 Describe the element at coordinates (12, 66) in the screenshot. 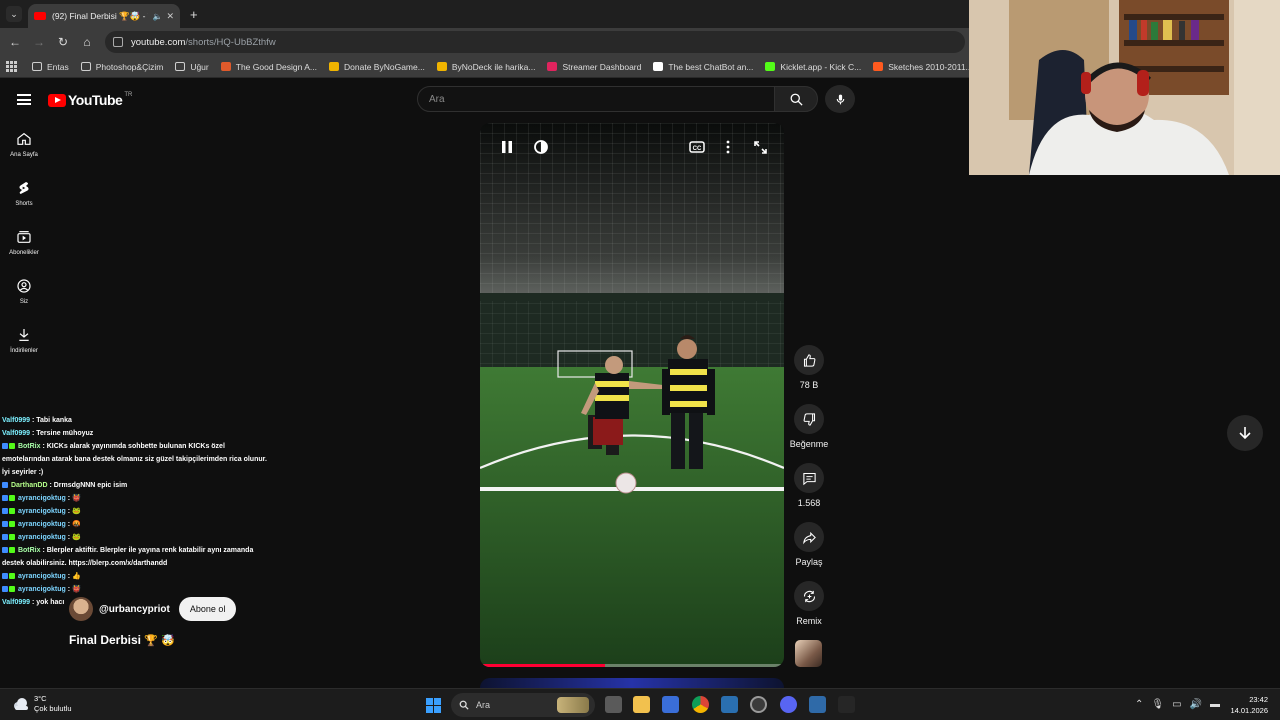

I see `apps-grid-icon` at that location.